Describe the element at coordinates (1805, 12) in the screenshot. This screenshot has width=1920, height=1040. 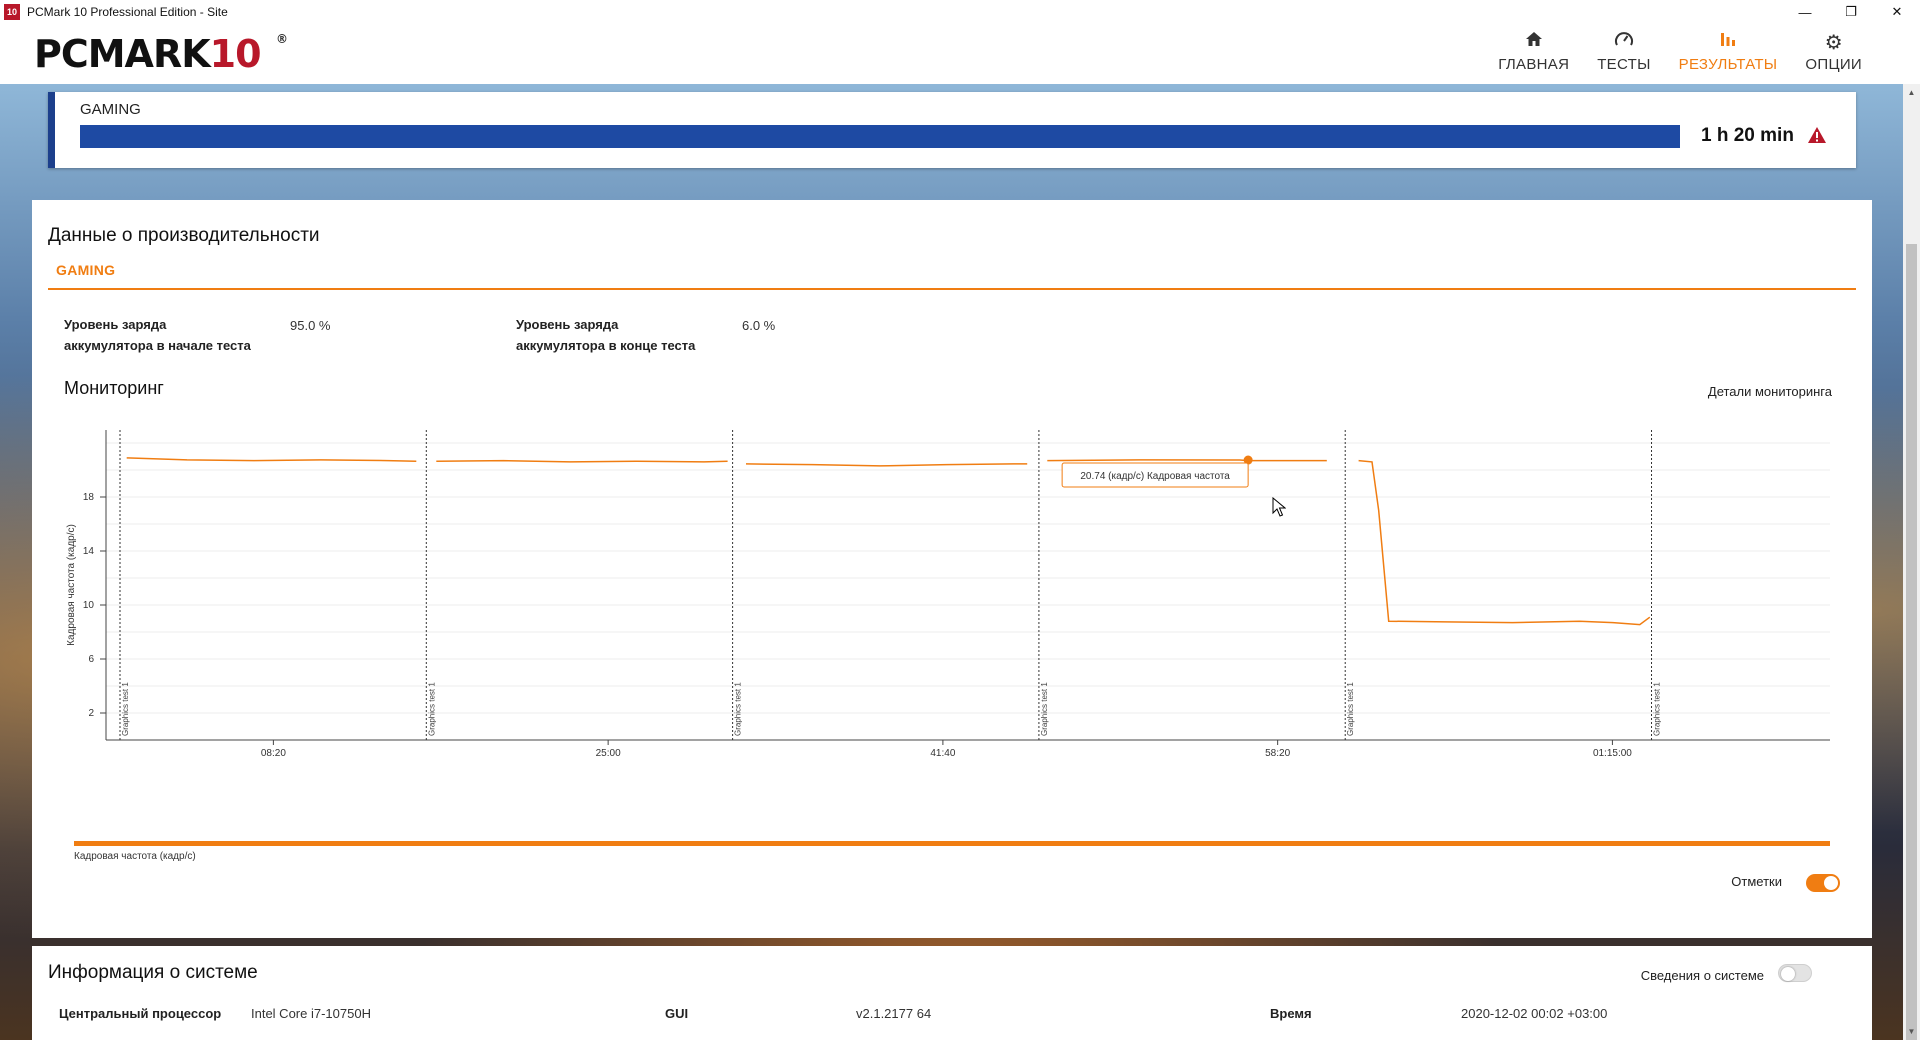
I see `minimize-button: —` at that location.